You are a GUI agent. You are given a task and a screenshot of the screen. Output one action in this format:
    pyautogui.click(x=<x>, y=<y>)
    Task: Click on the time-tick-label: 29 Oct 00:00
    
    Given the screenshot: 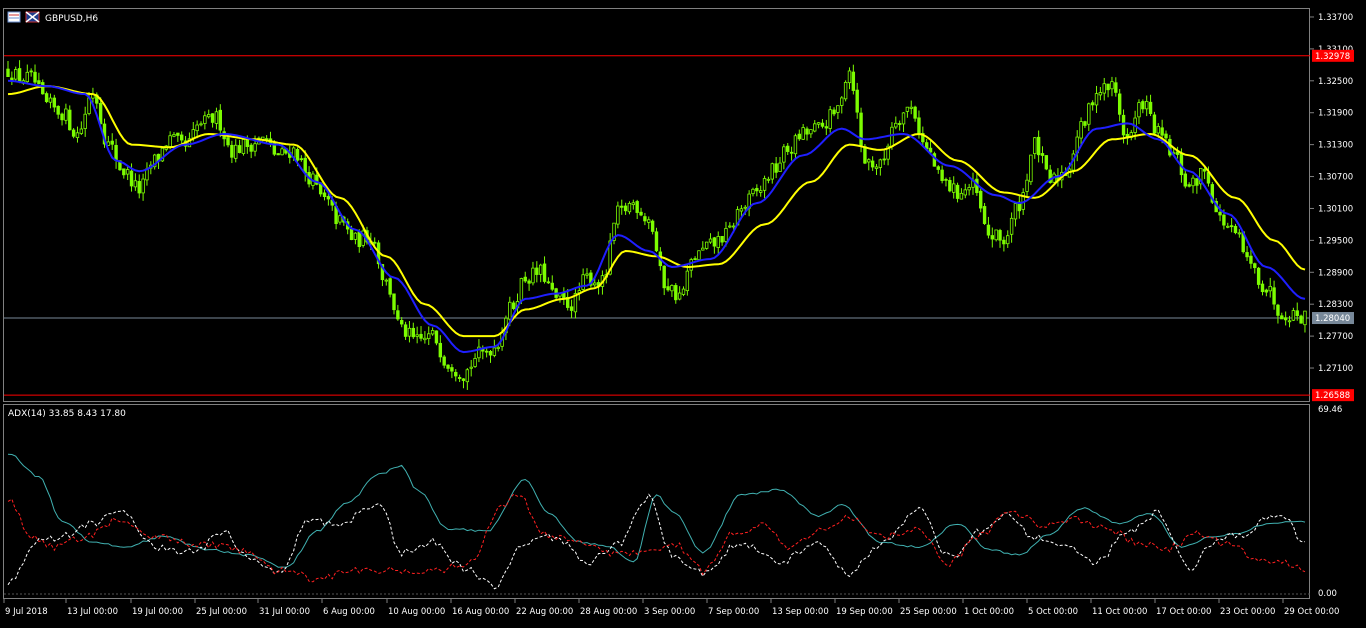 What is the action you would take?
    pyautogui.click(x=1311, y=612)
    